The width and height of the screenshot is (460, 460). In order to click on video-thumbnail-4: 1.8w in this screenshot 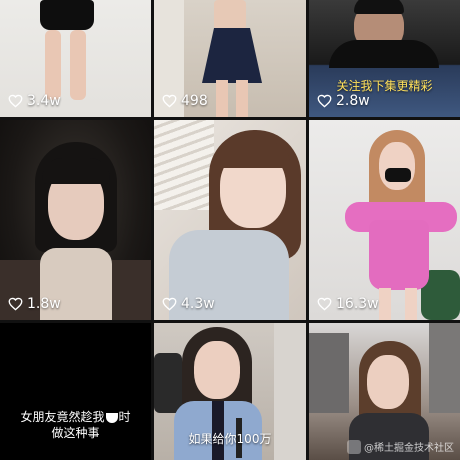, I will do `click(75, 220)`.